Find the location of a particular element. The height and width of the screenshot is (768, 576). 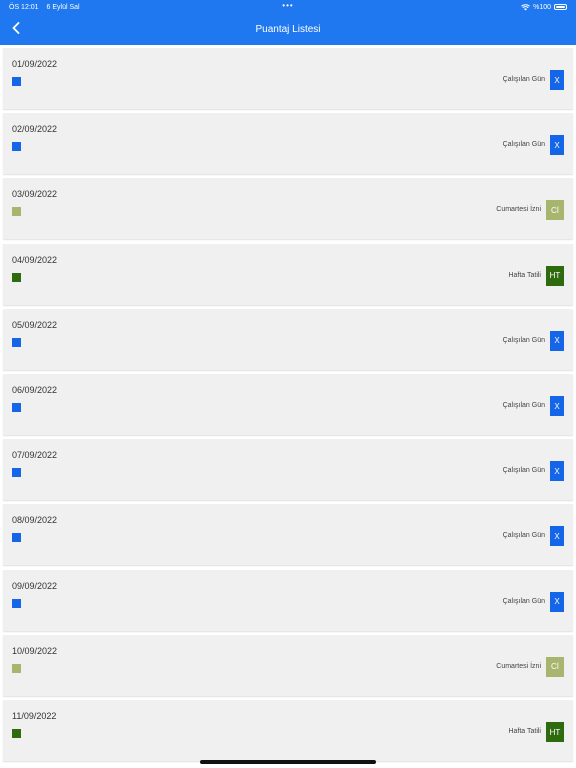

status-right: %100 is located at coordinates (544, 7).